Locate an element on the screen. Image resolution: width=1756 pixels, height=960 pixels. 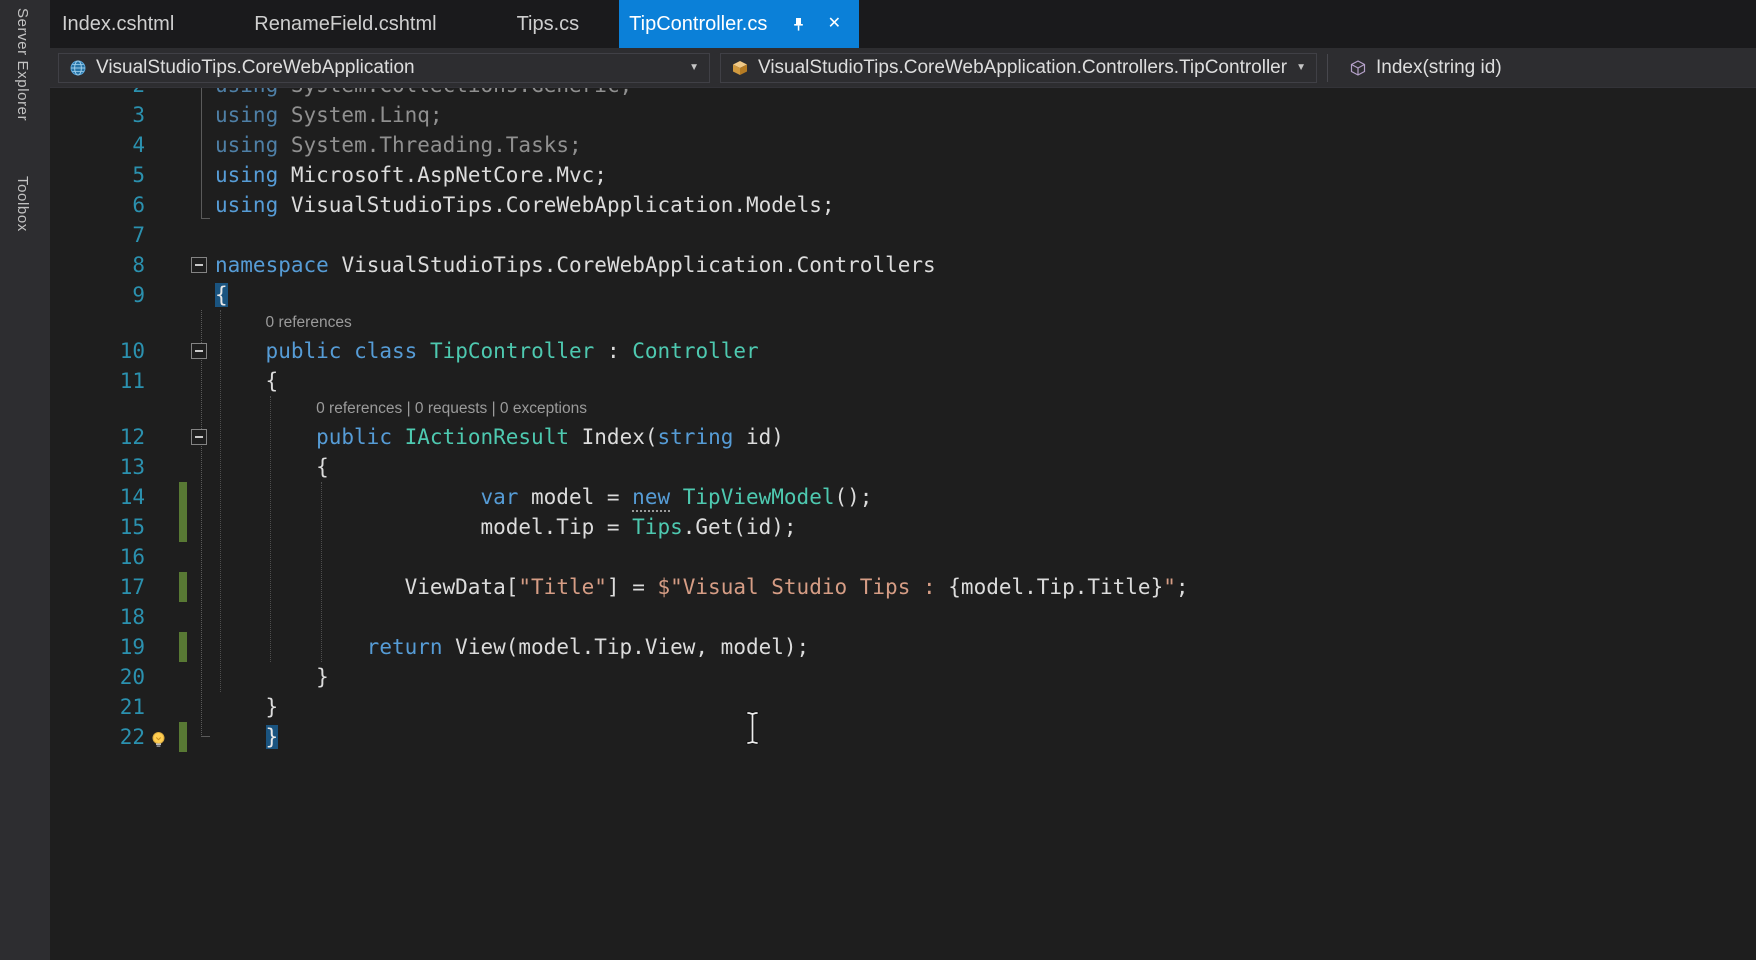
code-line: 14 var model = new TipViewModel(); is located at coordinates (903, 497).